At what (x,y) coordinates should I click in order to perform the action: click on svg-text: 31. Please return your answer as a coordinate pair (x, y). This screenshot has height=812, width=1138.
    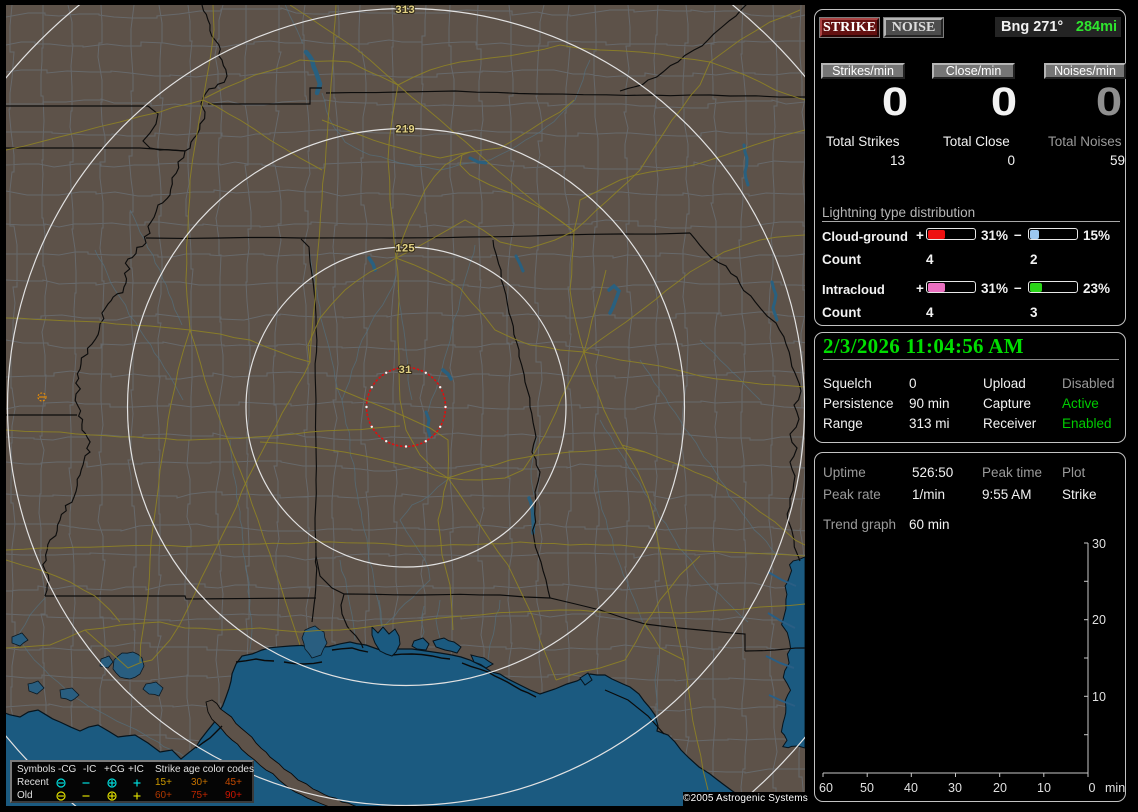
    Looking at the image, I should click on (405, 371).